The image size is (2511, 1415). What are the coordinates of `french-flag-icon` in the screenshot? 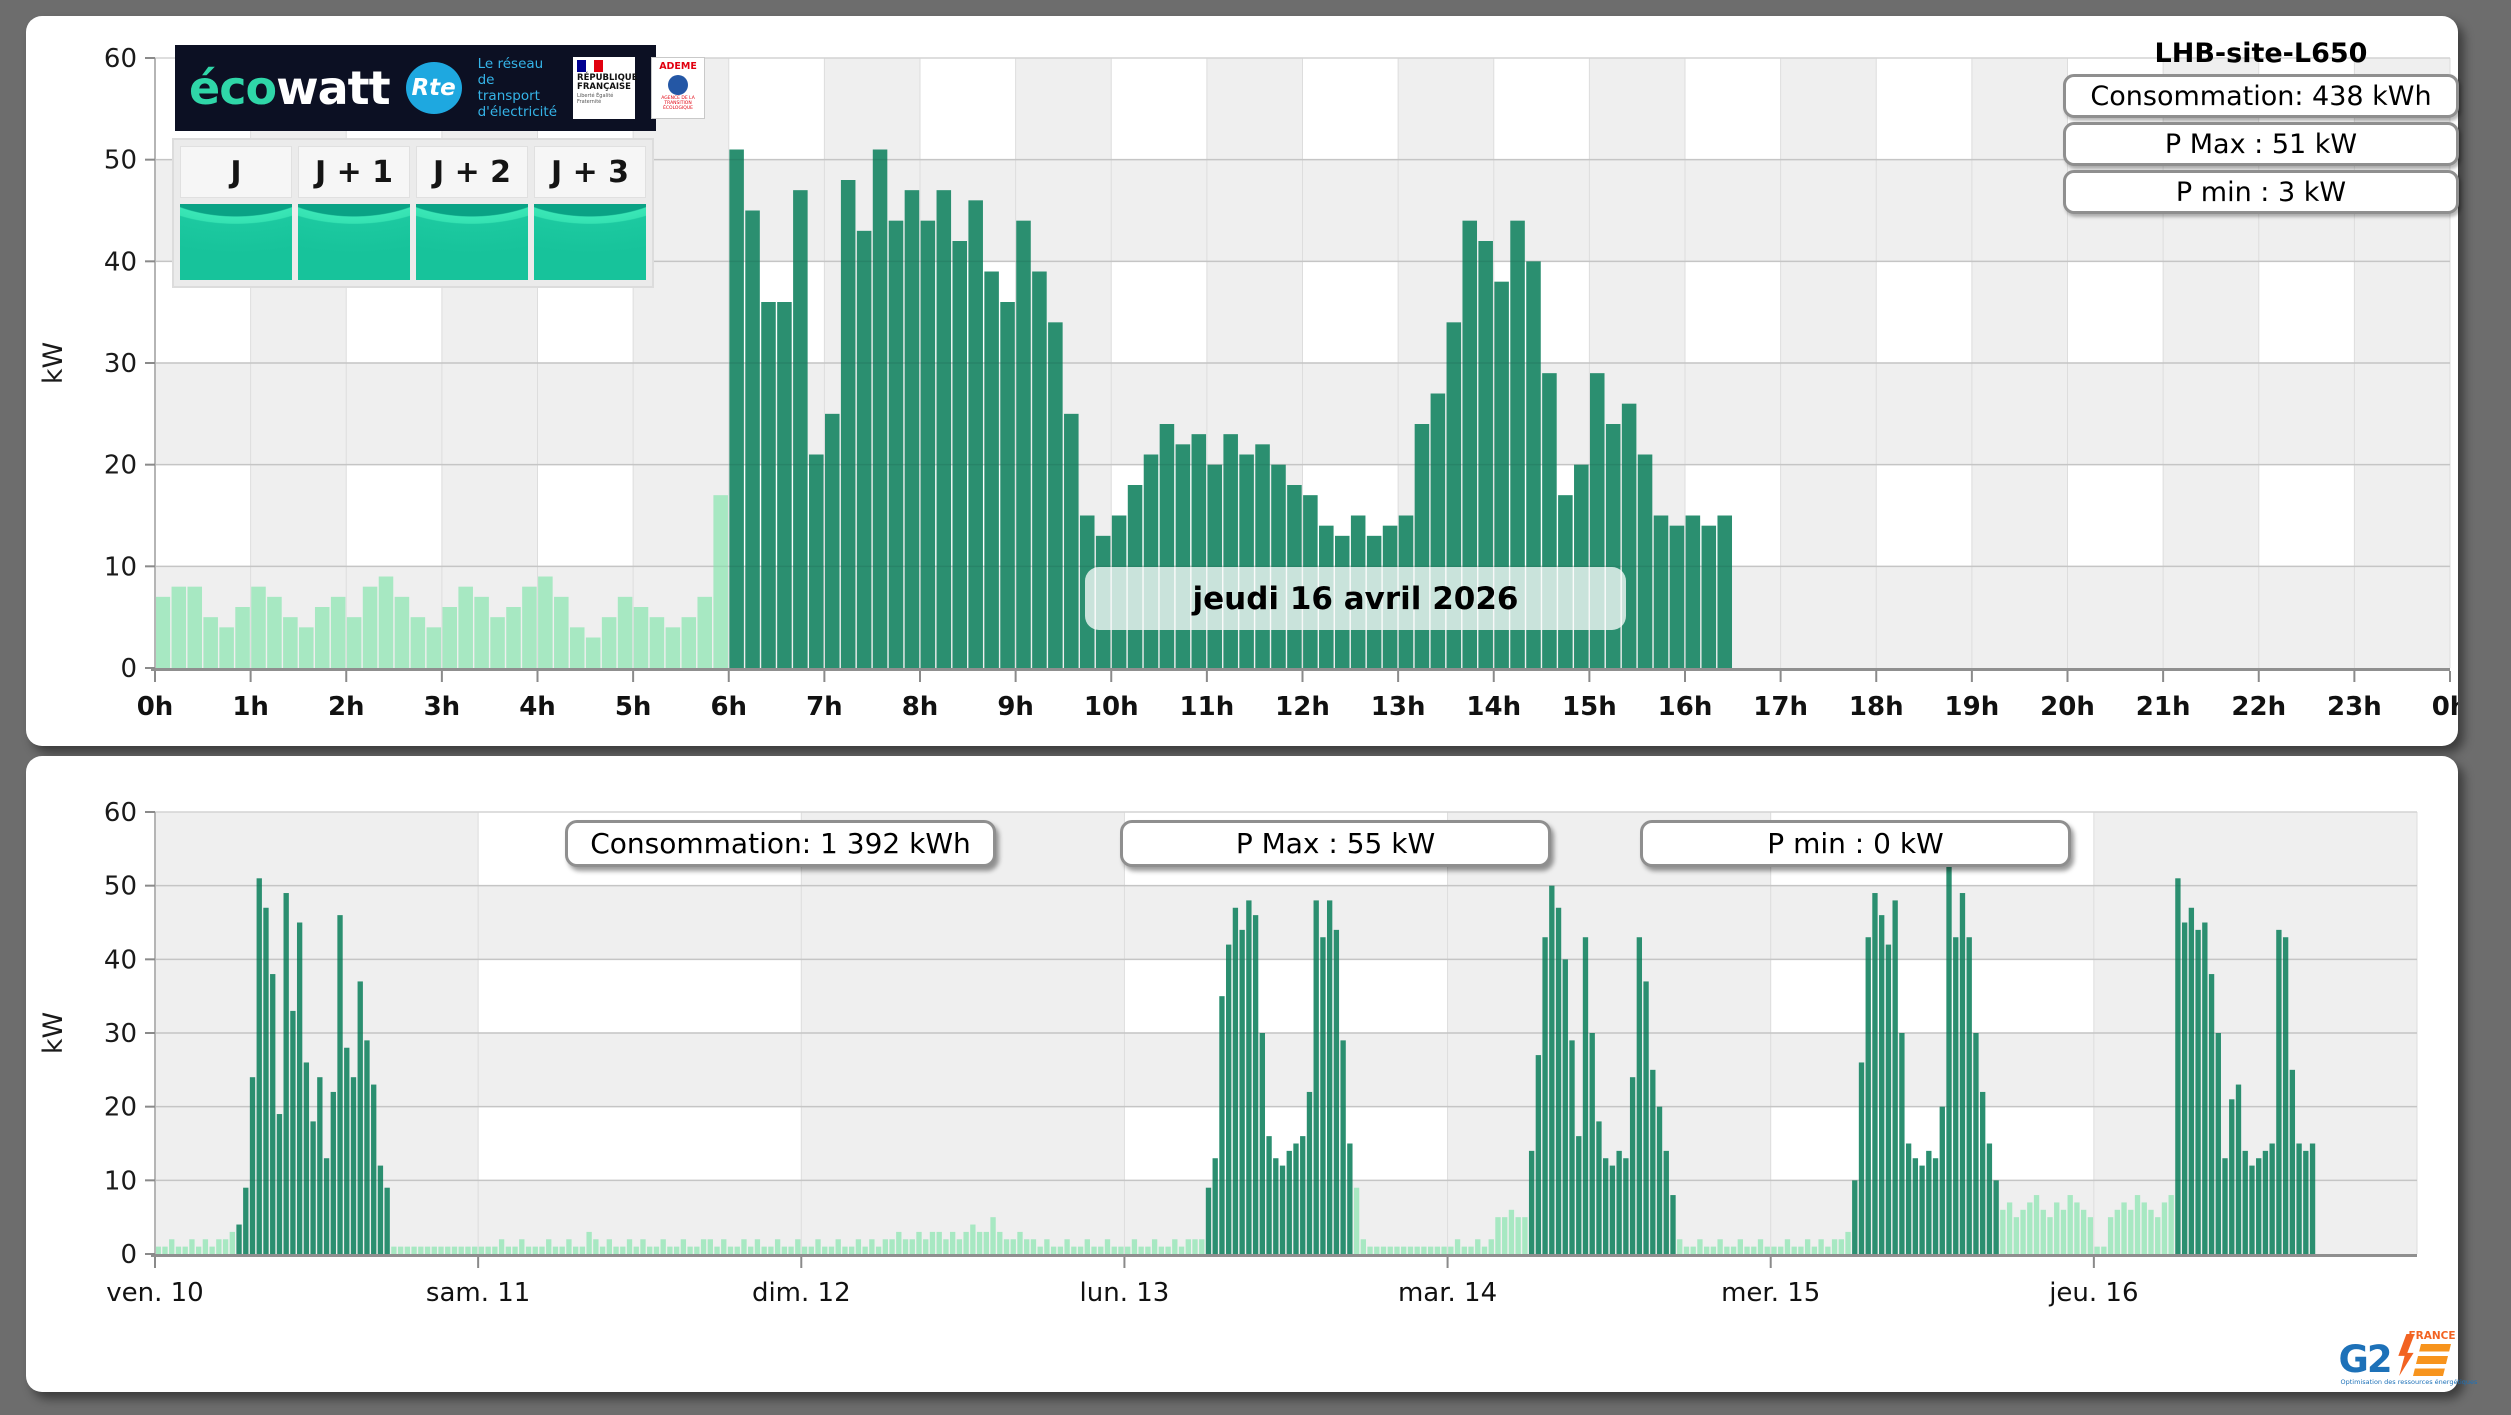 It's located at (590, 66).